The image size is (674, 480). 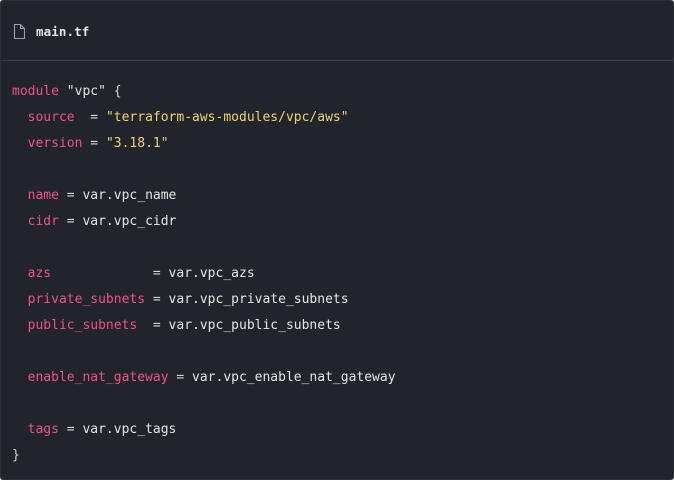 I want to click on attr-key: name, so click(x=43, y=195).